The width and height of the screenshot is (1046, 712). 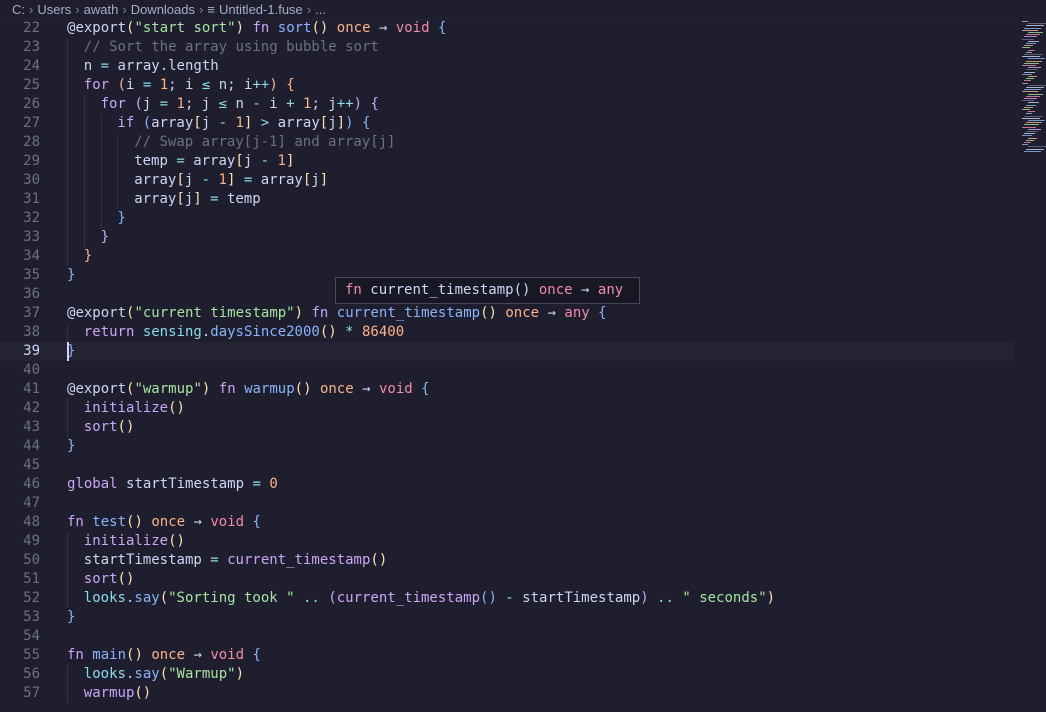 What do you see at coordinates (507, 522) in the screenshot?
I see `code-line: 48 fn test() once → void {` at bounding box center [507, 522].